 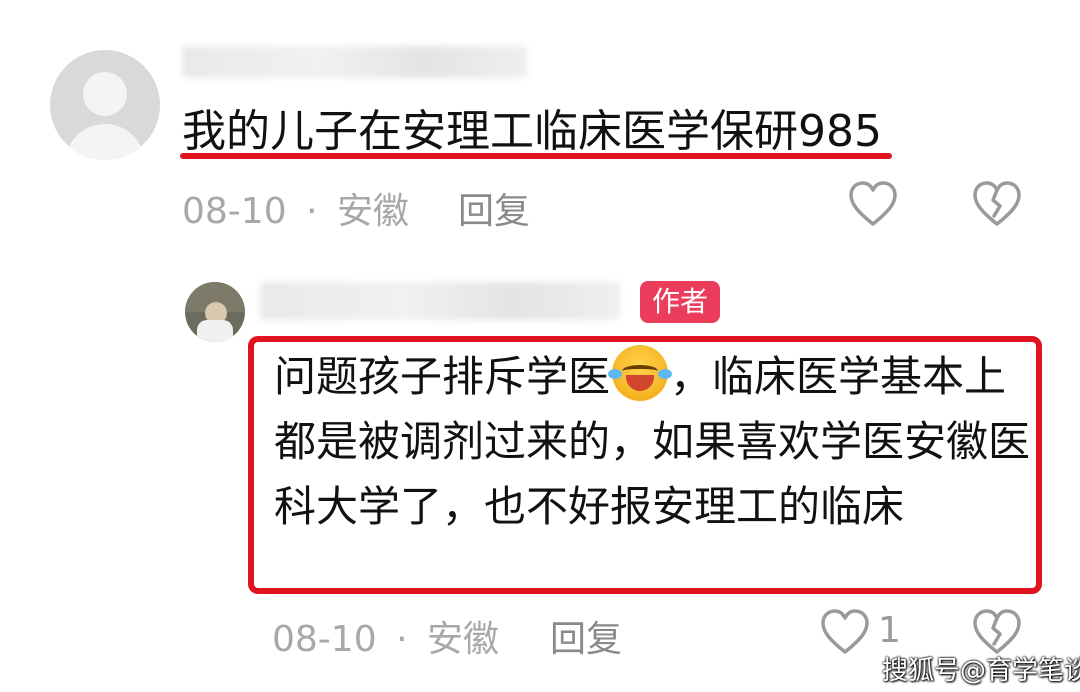 I want to click on author-avatar, so click(x=215, y=312).